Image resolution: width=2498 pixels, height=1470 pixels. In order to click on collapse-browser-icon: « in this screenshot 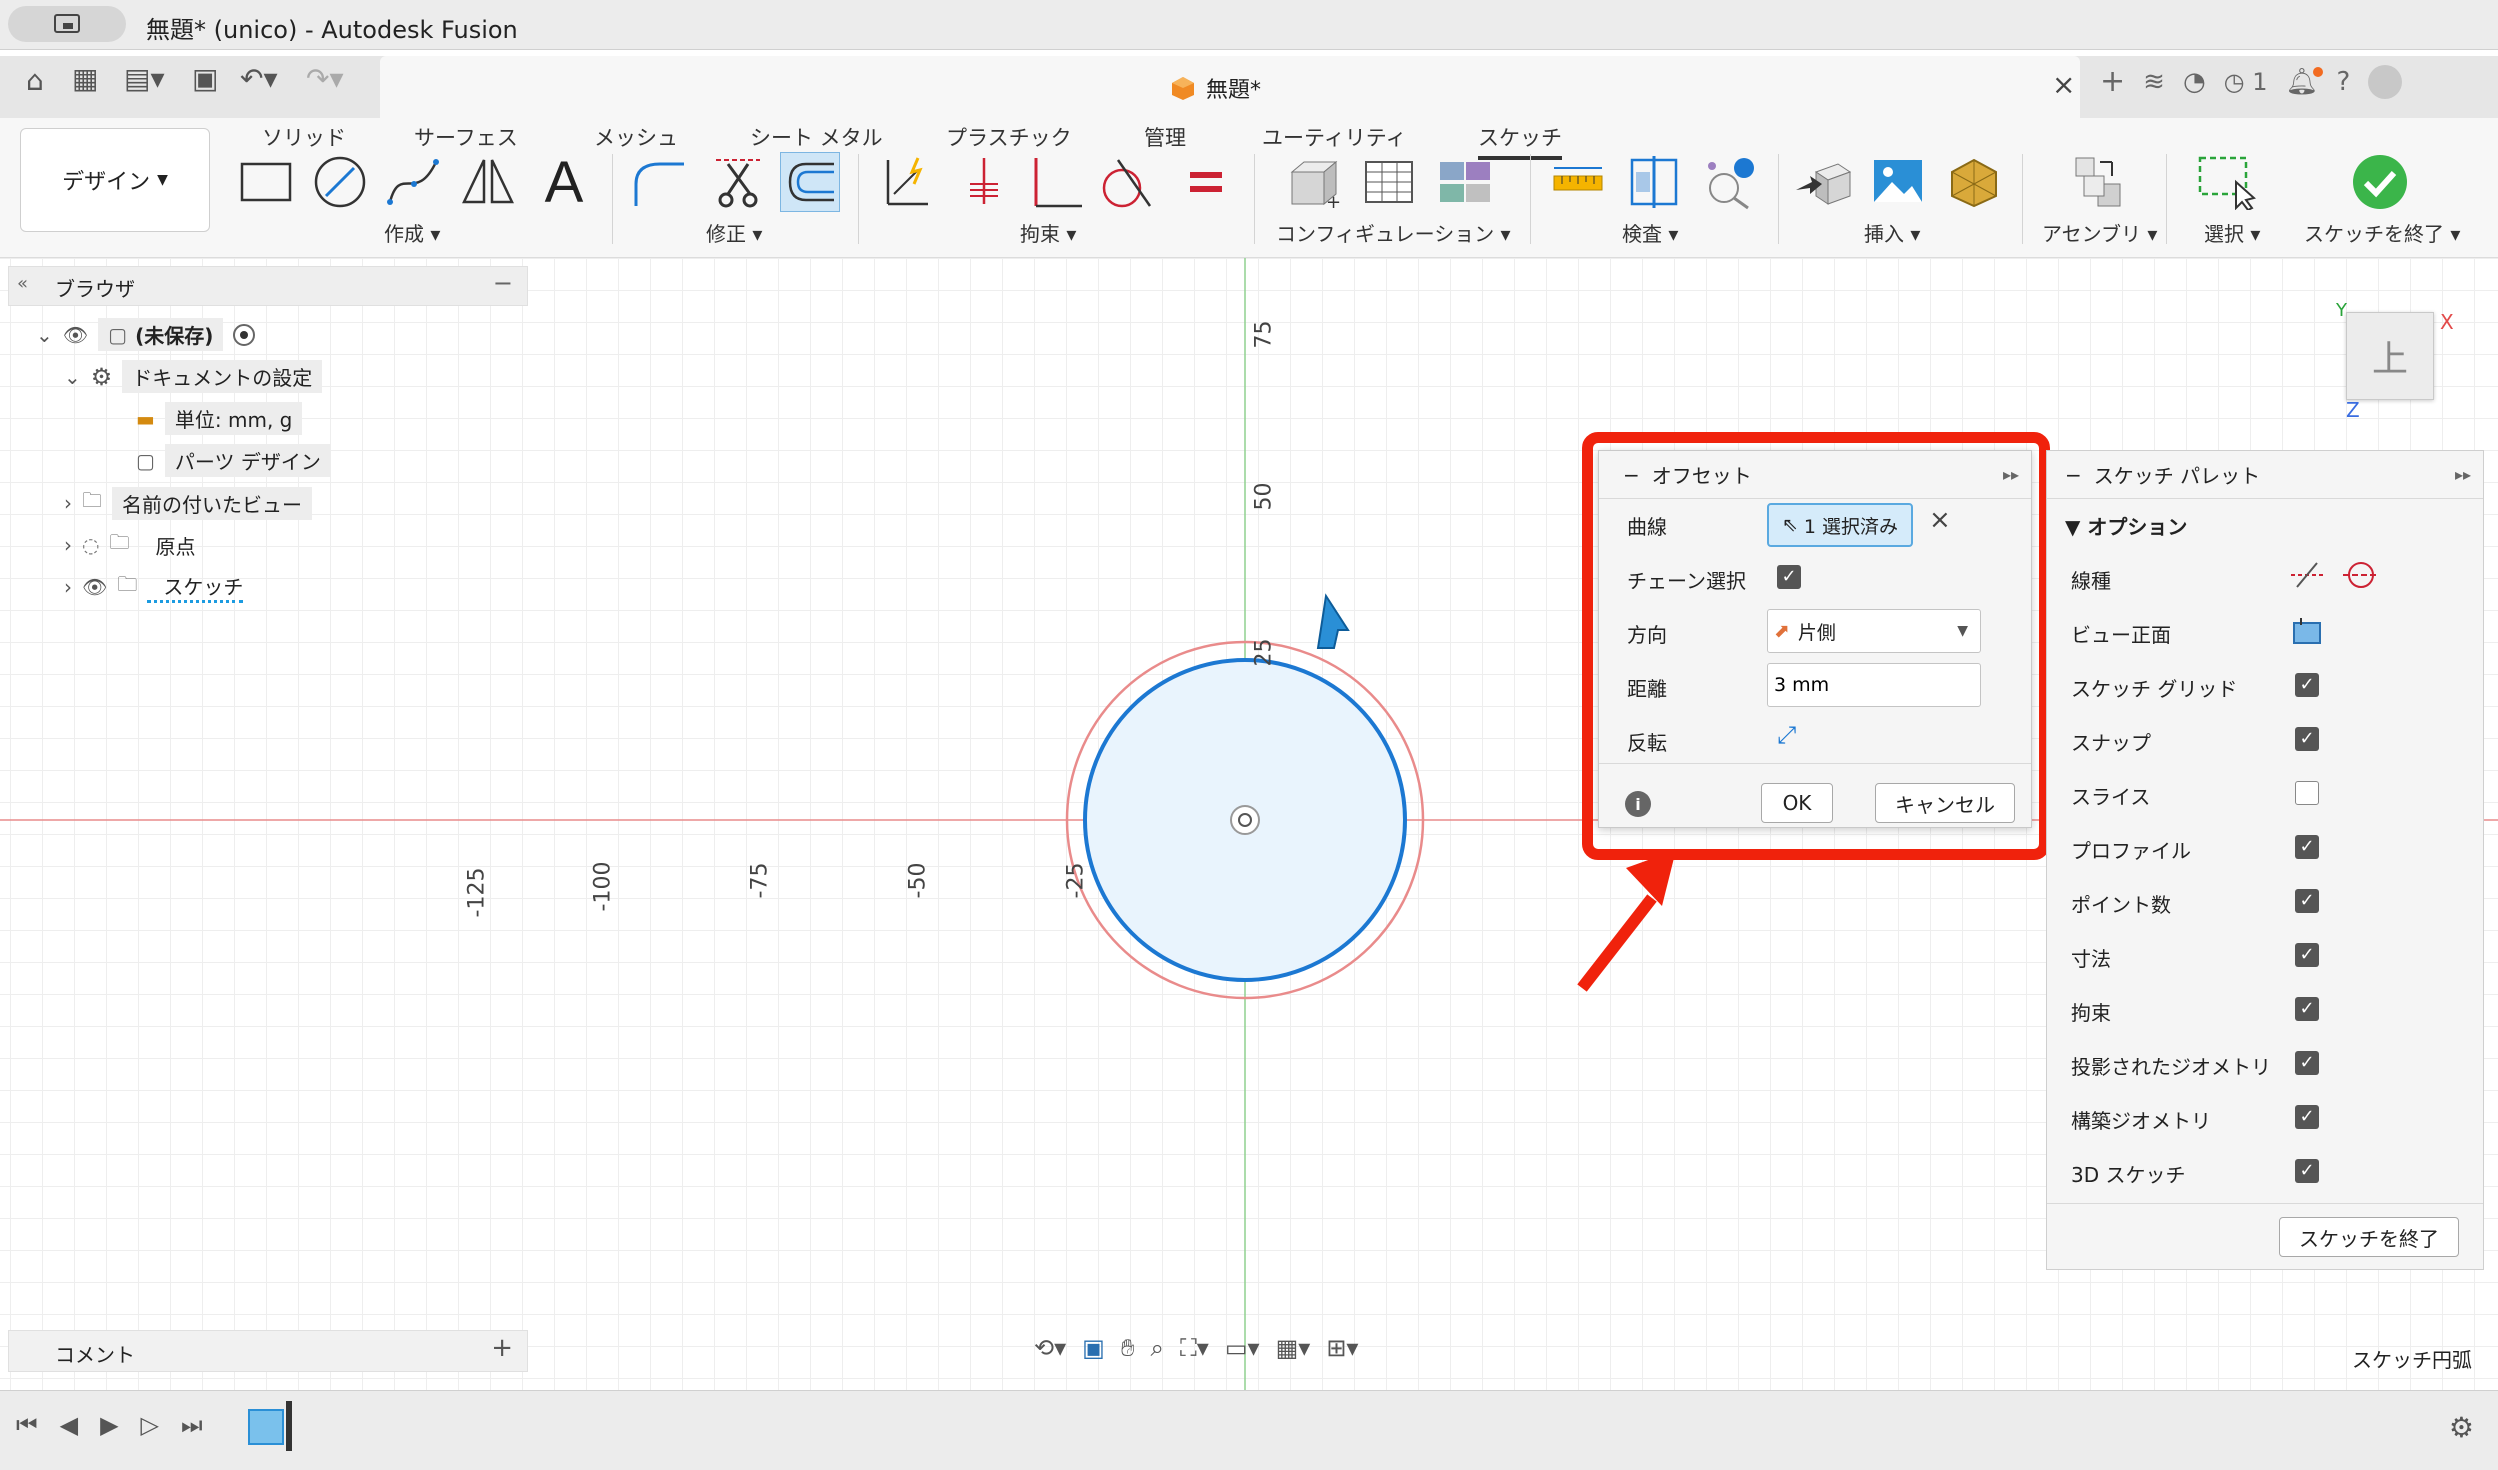, I will do `click(22, 283)`.